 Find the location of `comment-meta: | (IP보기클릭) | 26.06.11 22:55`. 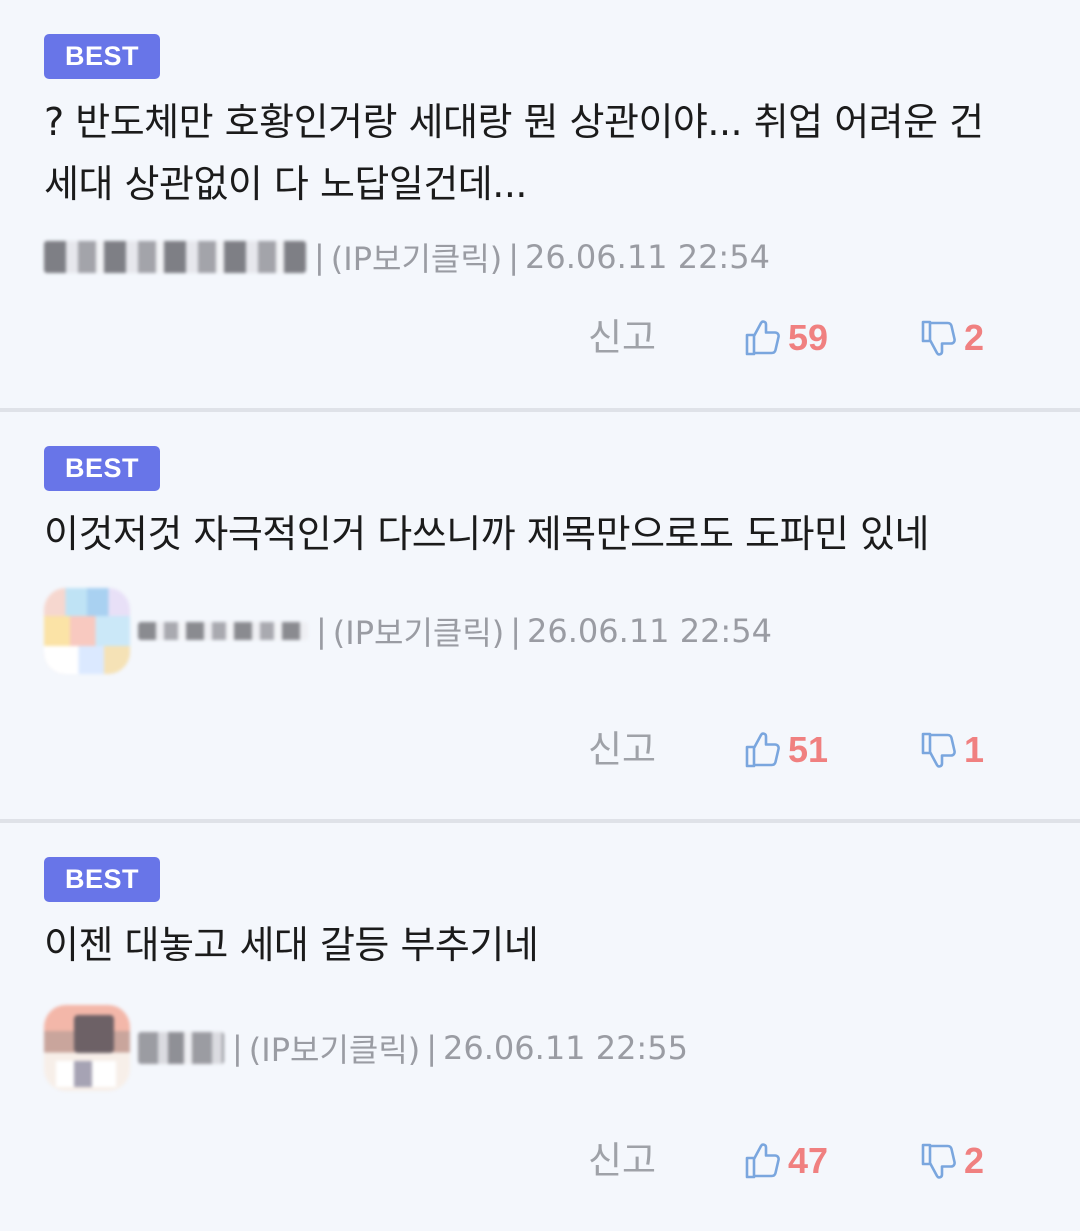

comment-meta: | (IP보기클릭) | 26.06.11 22:55 is located at coordinates (540, 1048).